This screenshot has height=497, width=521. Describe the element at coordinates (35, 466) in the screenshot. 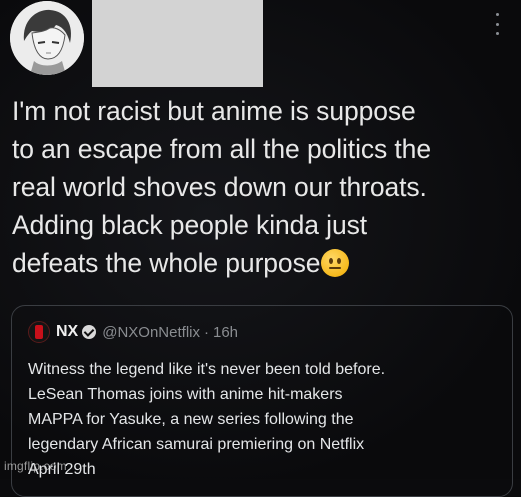

I see `imgflip-watermark: imgflip.com` at that location.